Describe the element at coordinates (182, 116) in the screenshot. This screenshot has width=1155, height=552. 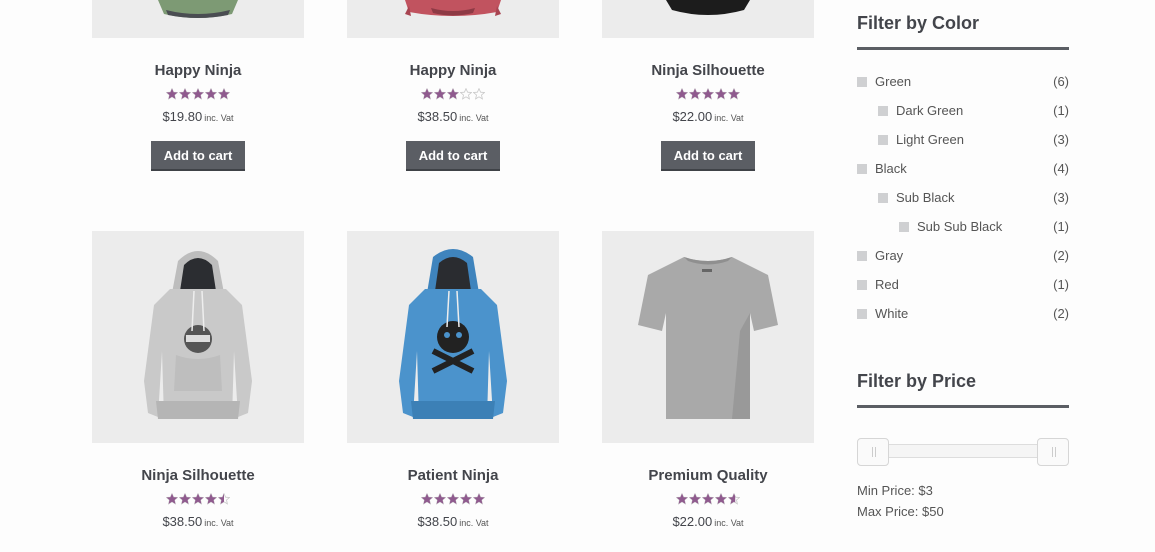
I see `price-amount: $19.80` at that location.